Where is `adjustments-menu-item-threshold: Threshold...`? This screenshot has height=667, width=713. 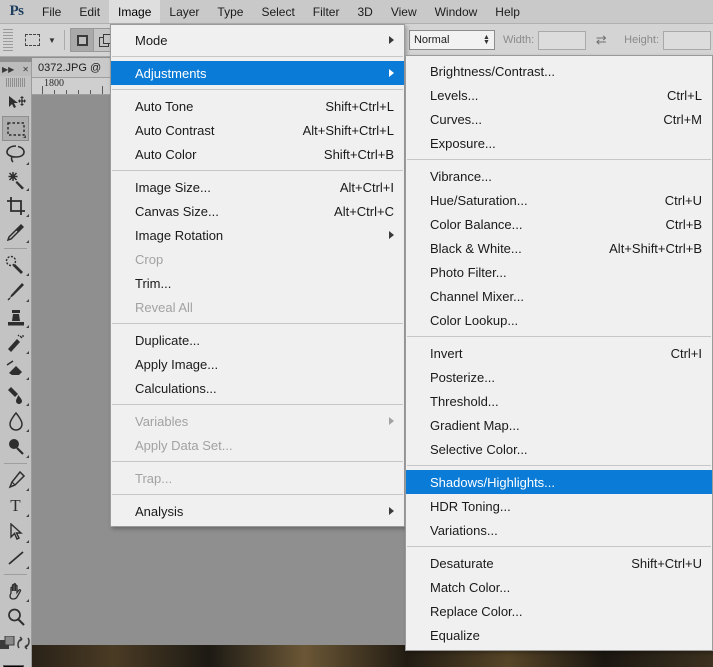 adjustments-menu-item-threshold: Threshold... is located at coordinates (559, 401).